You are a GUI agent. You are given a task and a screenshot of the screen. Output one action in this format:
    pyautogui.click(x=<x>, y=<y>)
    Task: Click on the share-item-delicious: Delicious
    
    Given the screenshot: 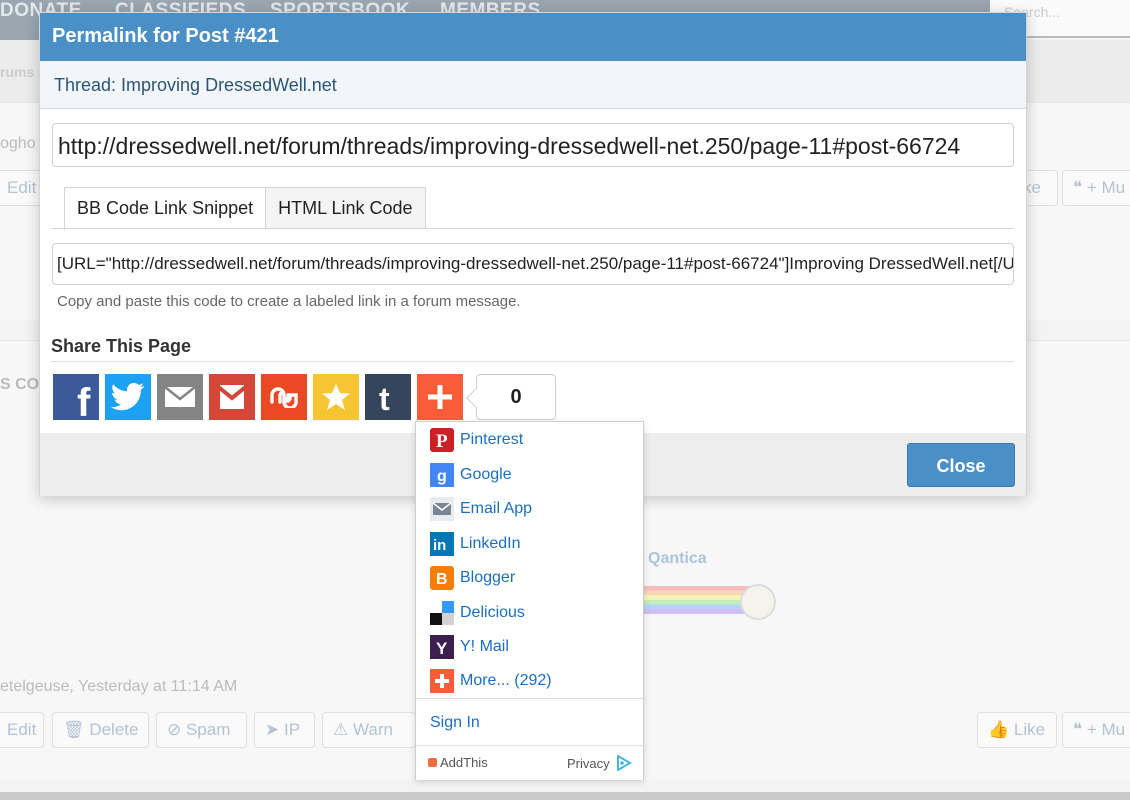 What is the action you would take?
    pyautogui.click(x=477, y=613)
    